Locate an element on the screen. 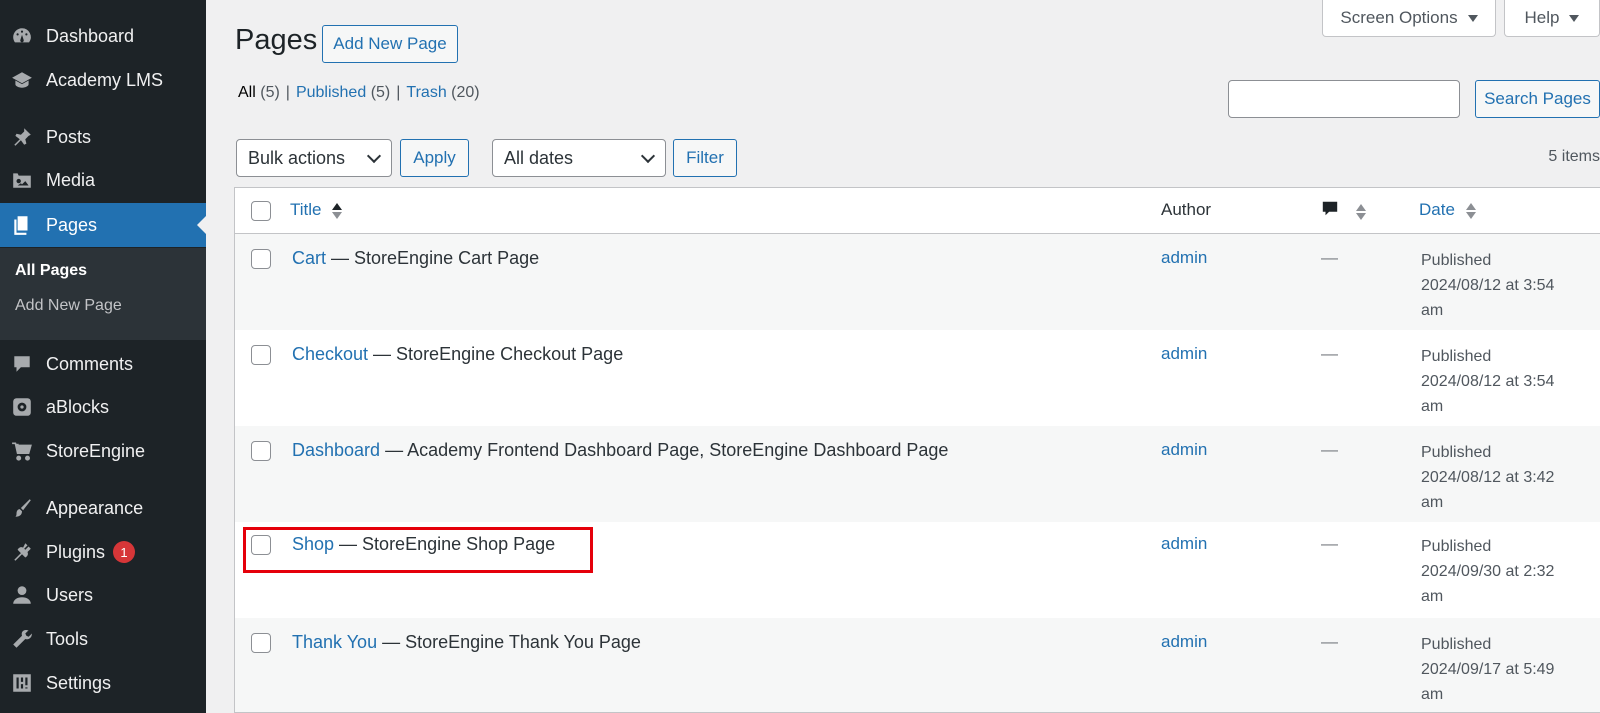  sidebar-item-comments: Comments is located at coordinates (103, 364).